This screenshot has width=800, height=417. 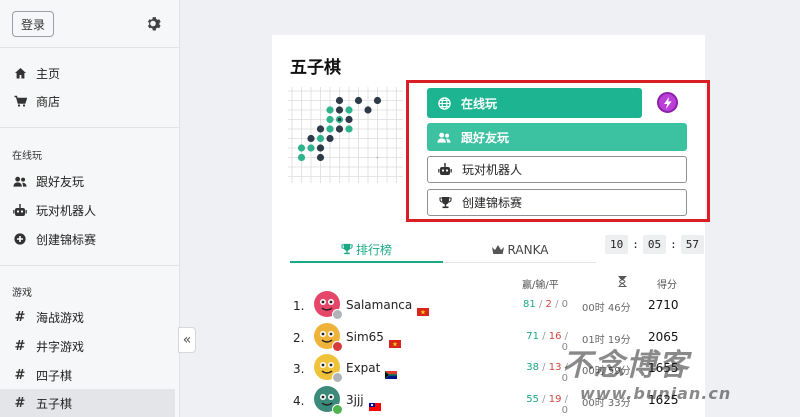 I want to click on player-name: Sim65, so click(x=365, y=337).